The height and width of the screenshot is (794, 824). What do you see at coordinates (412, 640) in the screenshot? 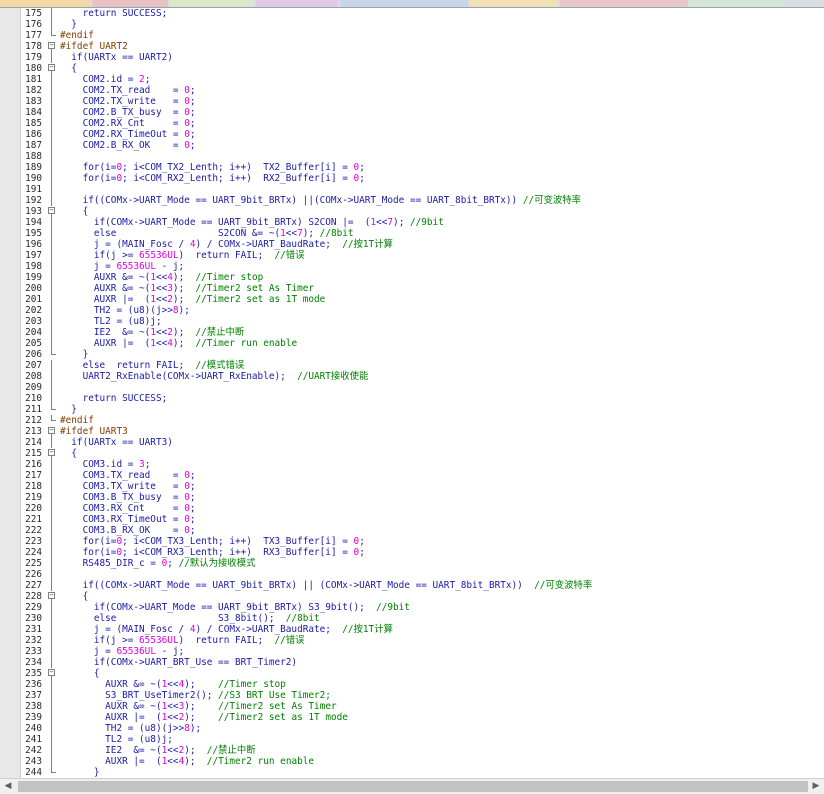
I see `code-line: 232 if(j >= 65536UL) return FAIL; //错误` at bounding box center [412, 640].